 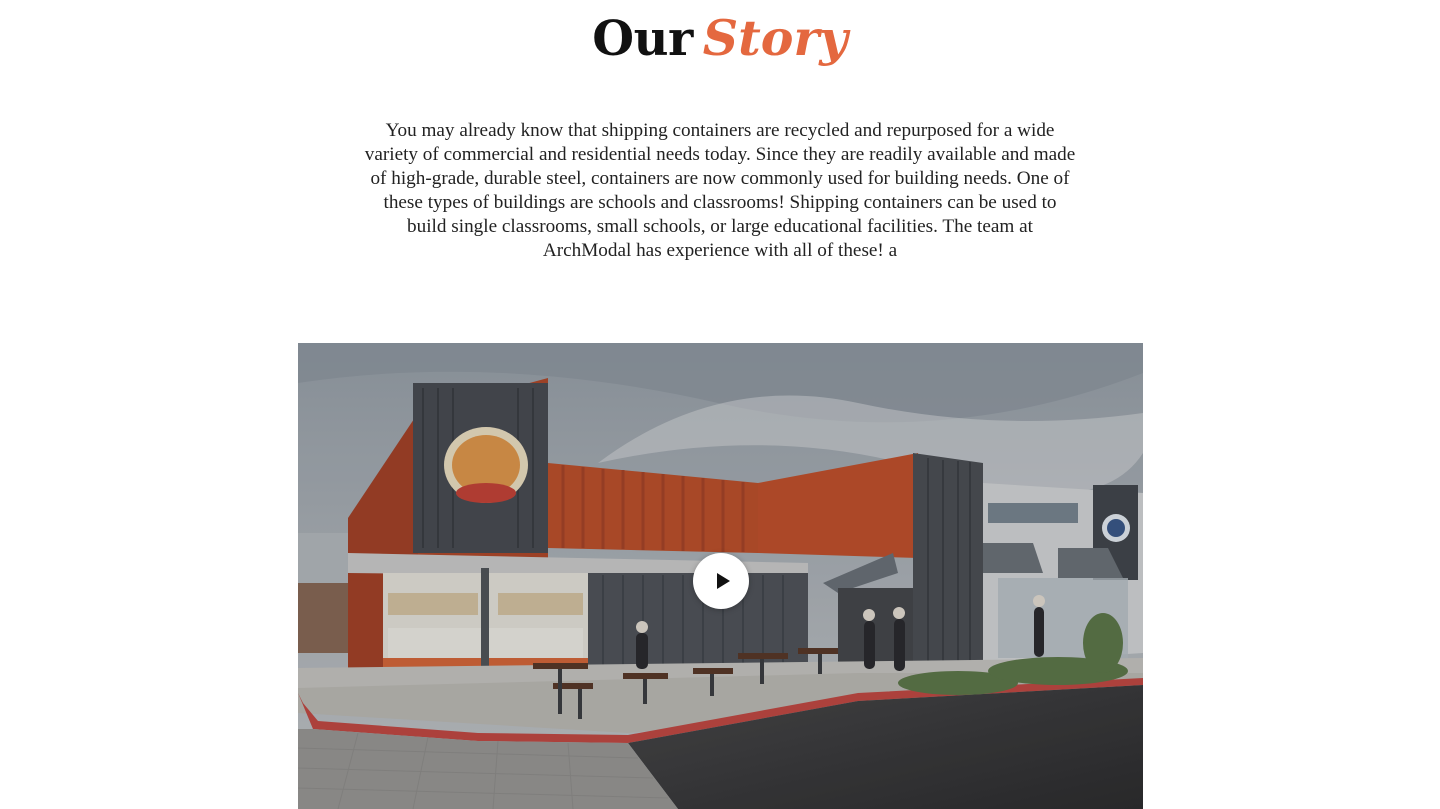 I want to click on play-icon, so click(x=723, y=581).